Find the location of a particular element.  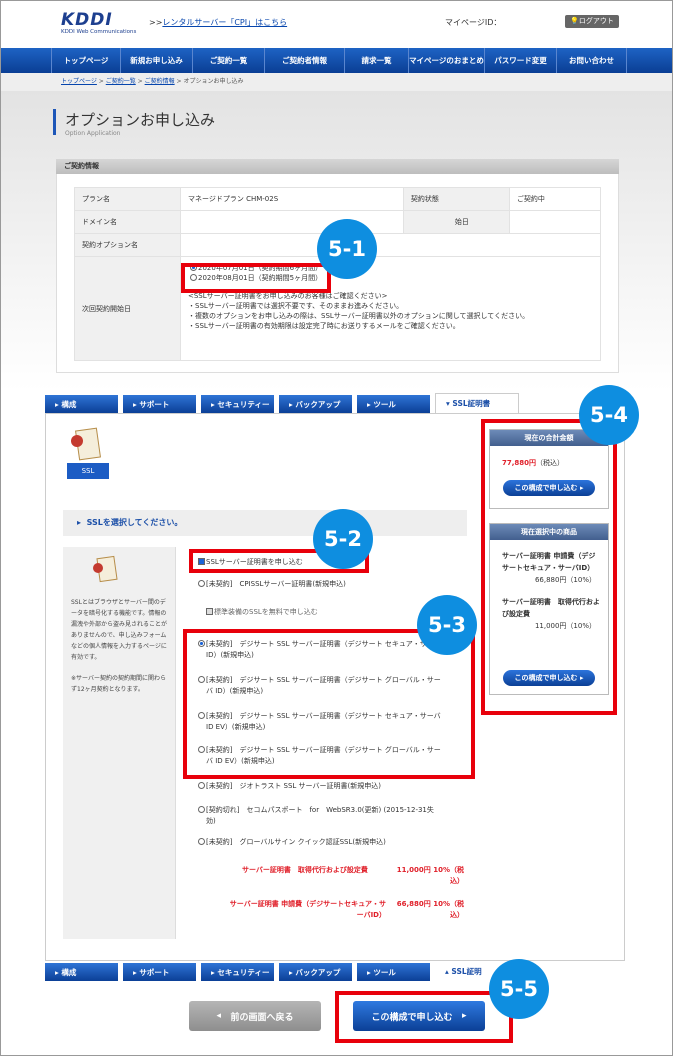

start-date-value is located at coordinates (555, 222).